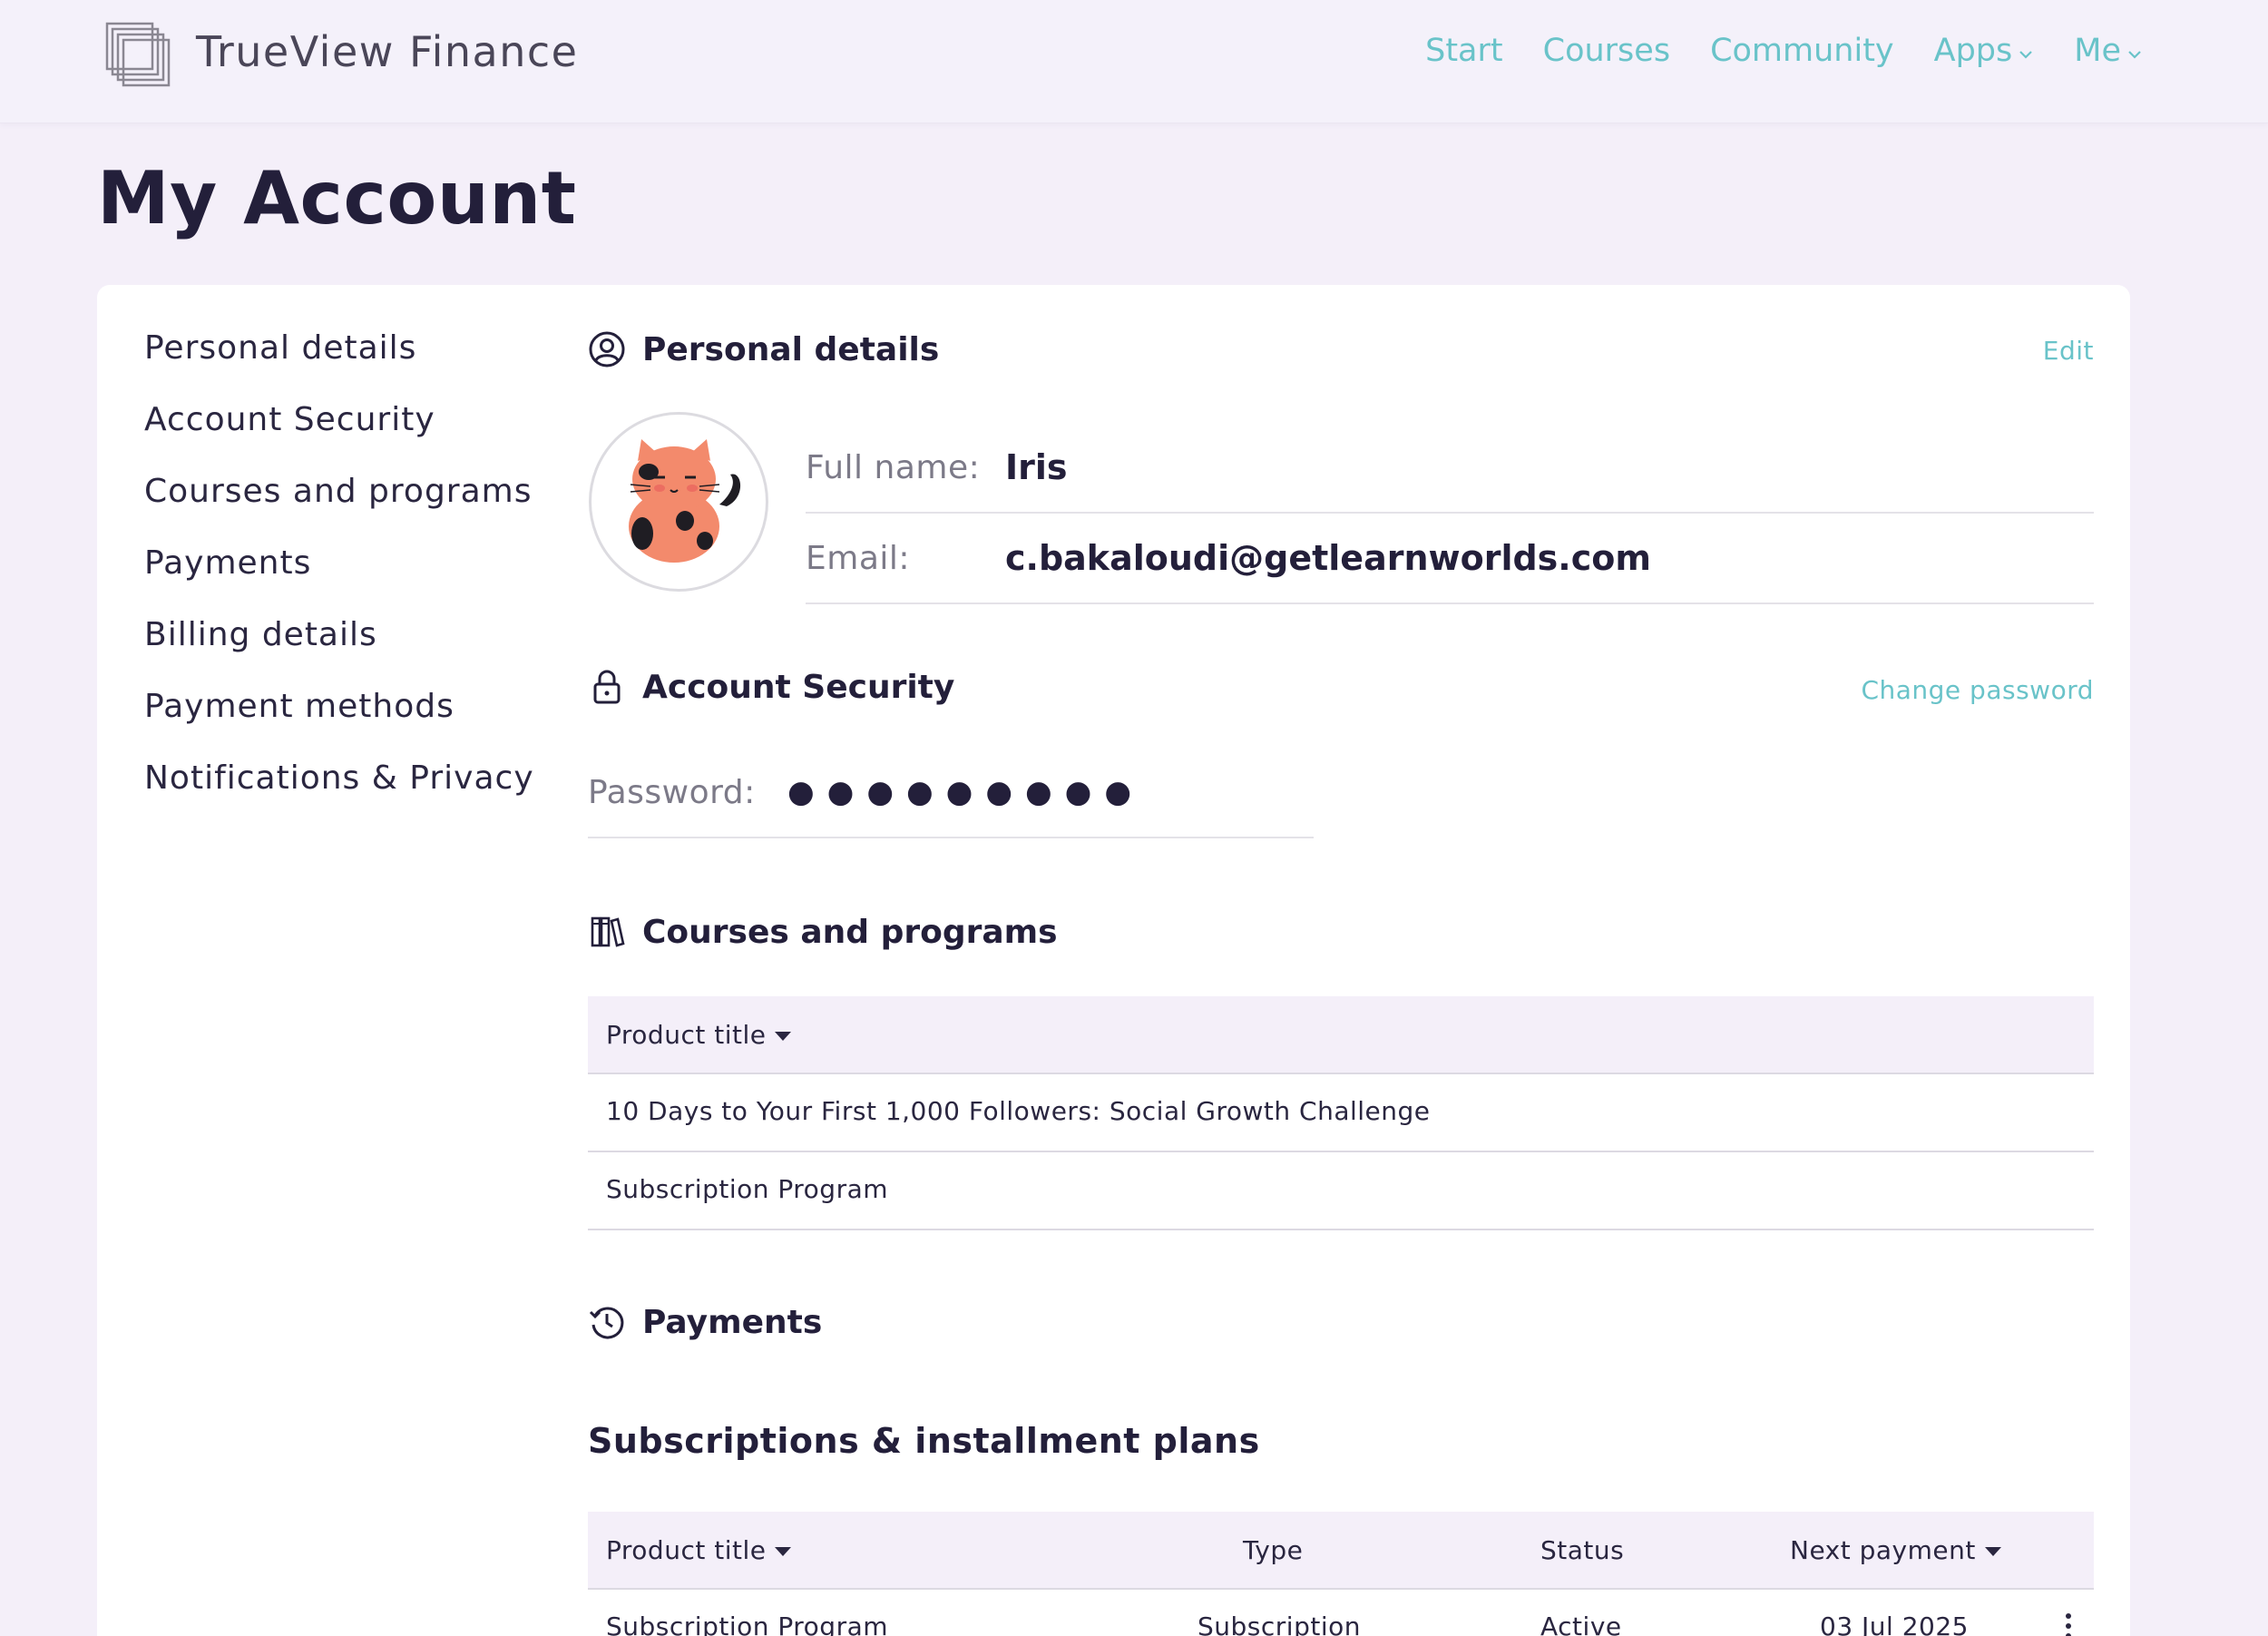 Image resolution: width=2268 pixels, height=1636 pixels. What do you see at coordinates (672, 792) in the screenshot?
I see `password-label: Password:` at bounding box center [672, 792].